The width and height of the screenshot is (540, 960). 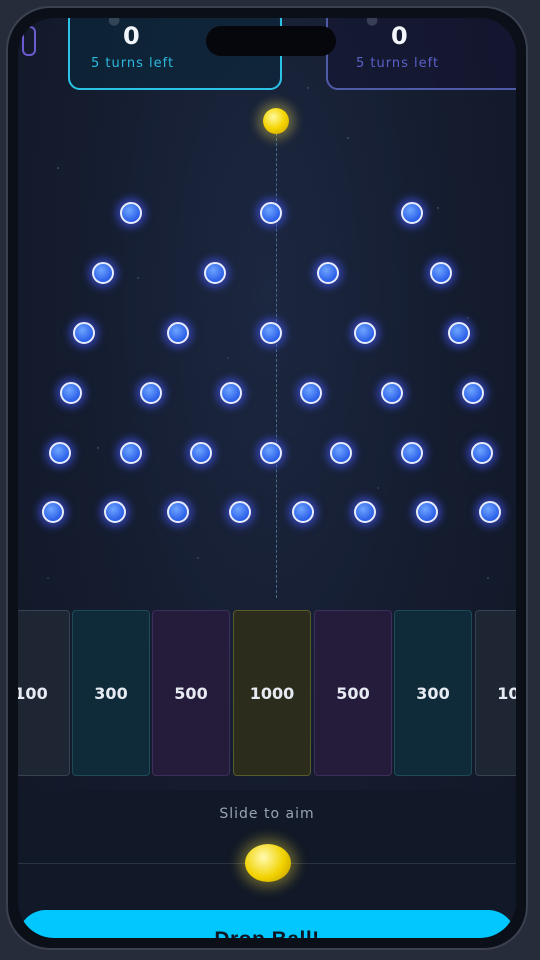 I want to click on slot-100-left: 100, so click(x=44, y=693).